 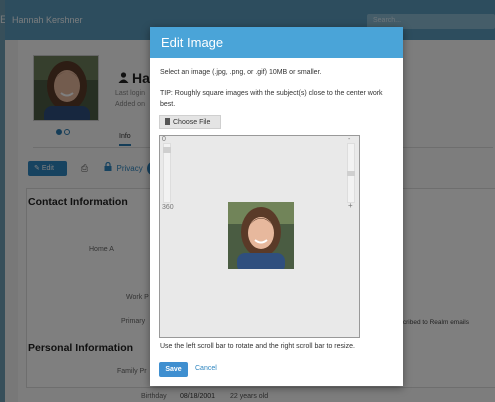 I want to click on choose-file-label: Choose File, so click(x=192, y=122).